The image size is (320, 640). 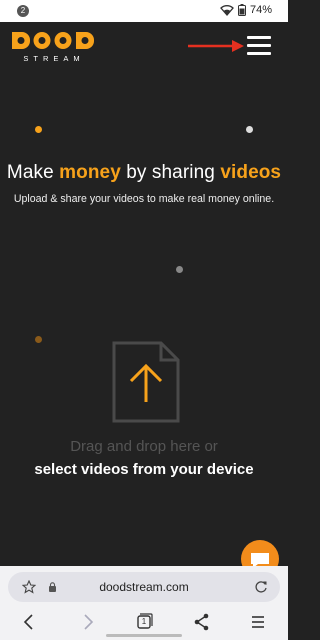 What do you see at coordinates (144, 469) in the screenshot?
I see `select-videos-link: select videos from your device` at bounding box center [144, 469].